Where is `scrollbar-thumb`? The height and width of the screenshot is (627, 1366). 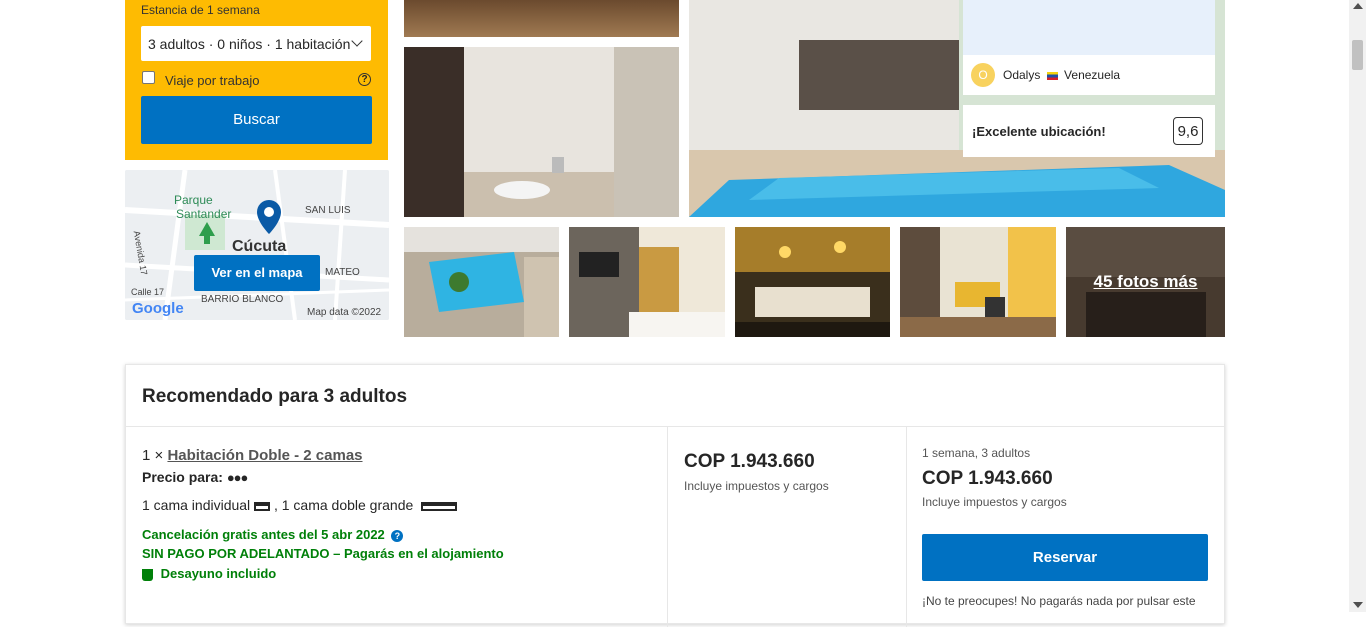 scrollbar-thumb is located at coordinates (1357, 55).